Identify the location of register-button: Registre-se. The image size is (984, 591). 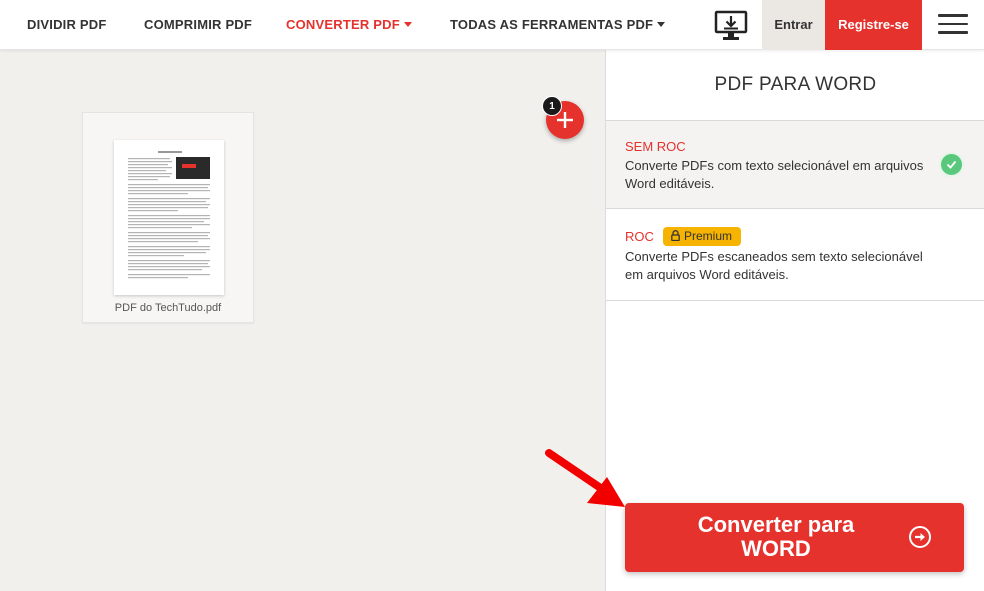
(873, 25).